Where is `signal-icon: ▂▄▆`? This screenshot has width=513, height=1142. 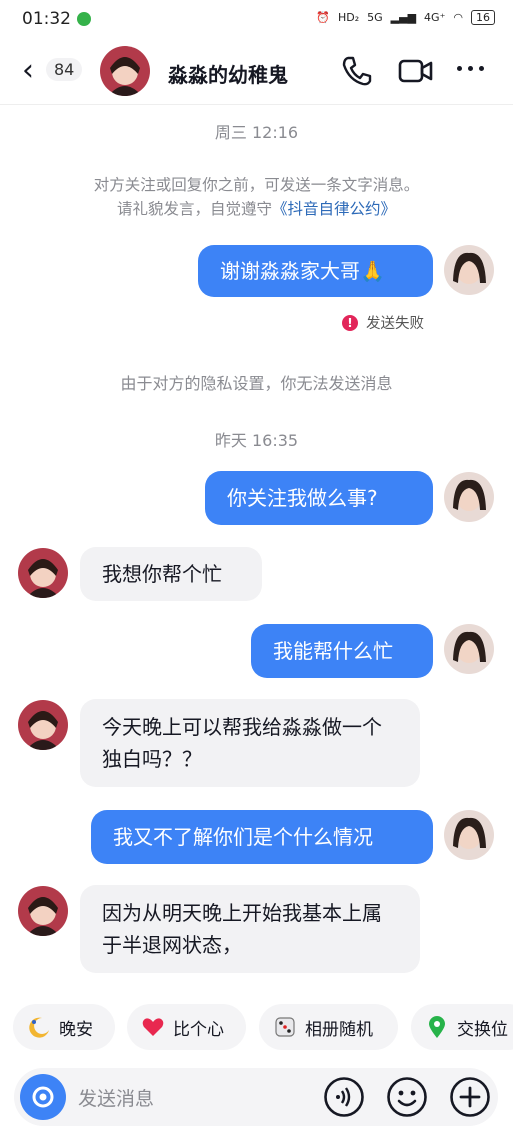
signal-icon: ▂▄▆ is located at coordinates (403, 17).